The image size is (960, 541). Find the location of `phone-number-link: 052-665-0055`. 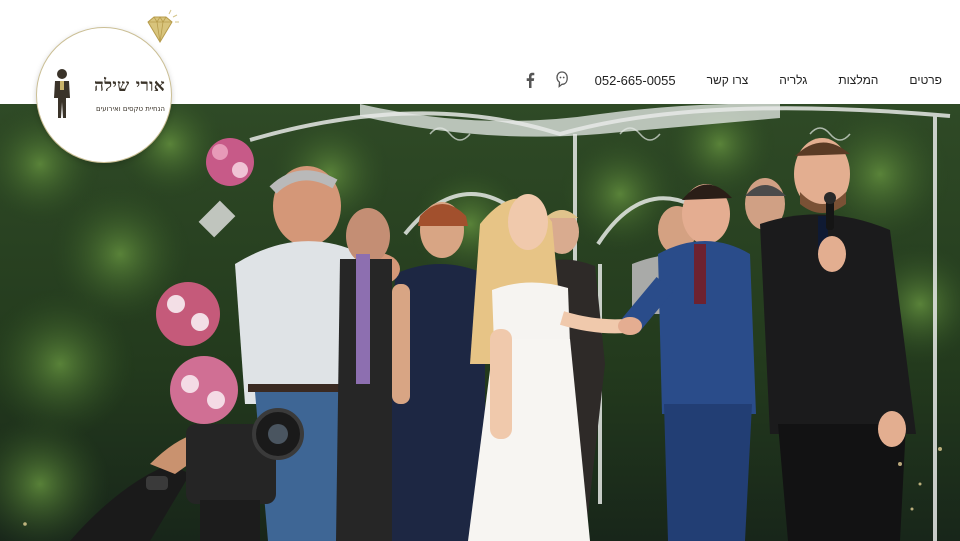

phone-number-link: 052-665-0055 is located at coordinates (635, 80).